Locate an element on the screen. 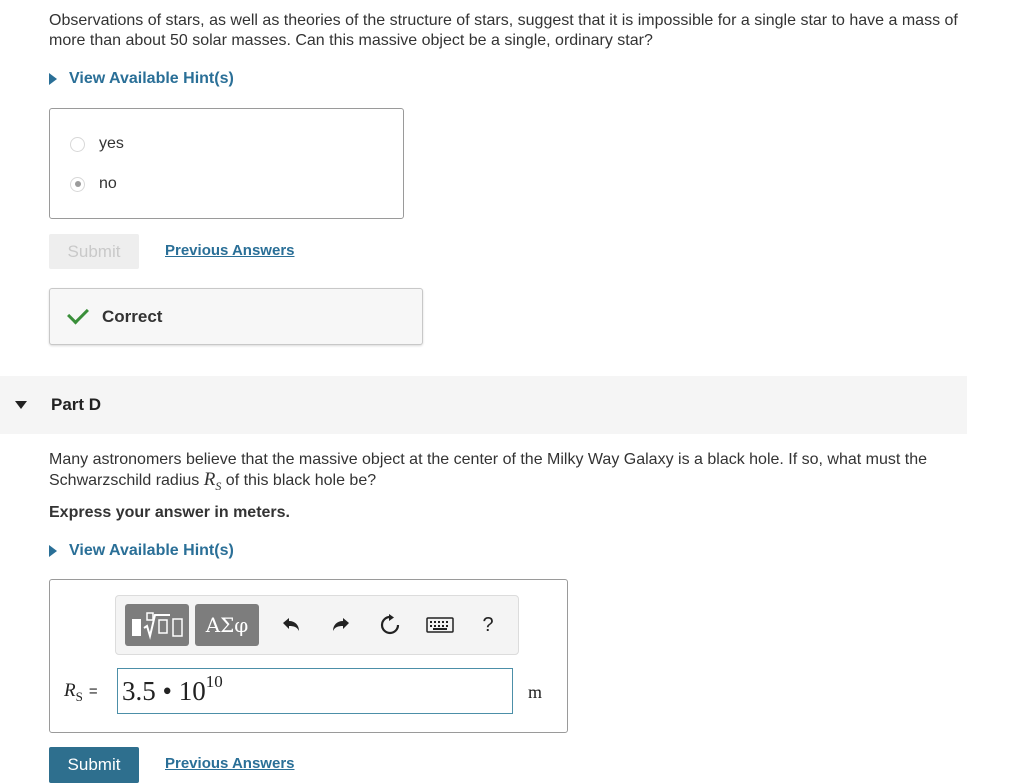 Image resolution: width=1024 pixels, height=783 pixels. part-d-hint-toggle: View Available Hint(s) is located at coordinates (141, 551).